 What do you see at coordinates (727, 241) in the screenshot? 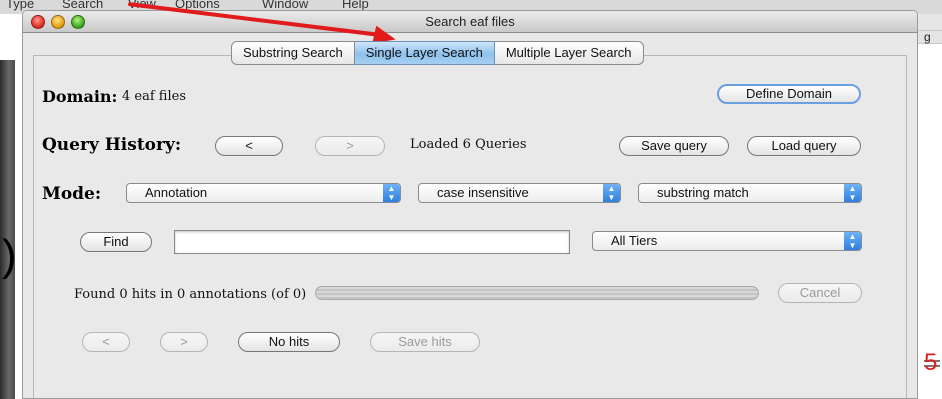
I see `tier-select: All Tiers ▲ ▼` at bounding box center [727, 241].